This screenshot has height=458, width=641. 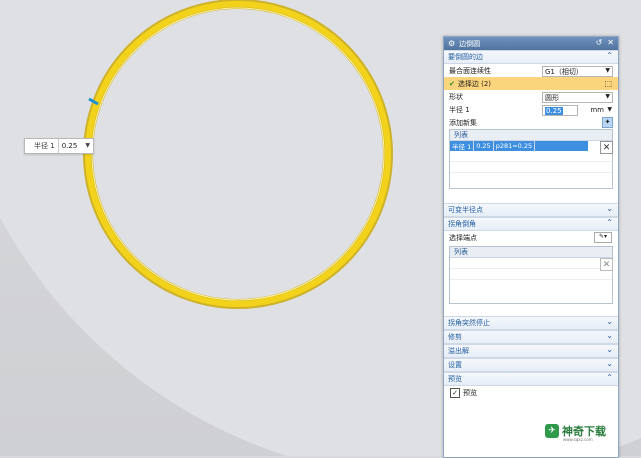 What do you see at coordinates (531, 210) in the screenshot?
I see `section-variable-radius: 可变半径点 ⌄` at bounding box center [531, 210].